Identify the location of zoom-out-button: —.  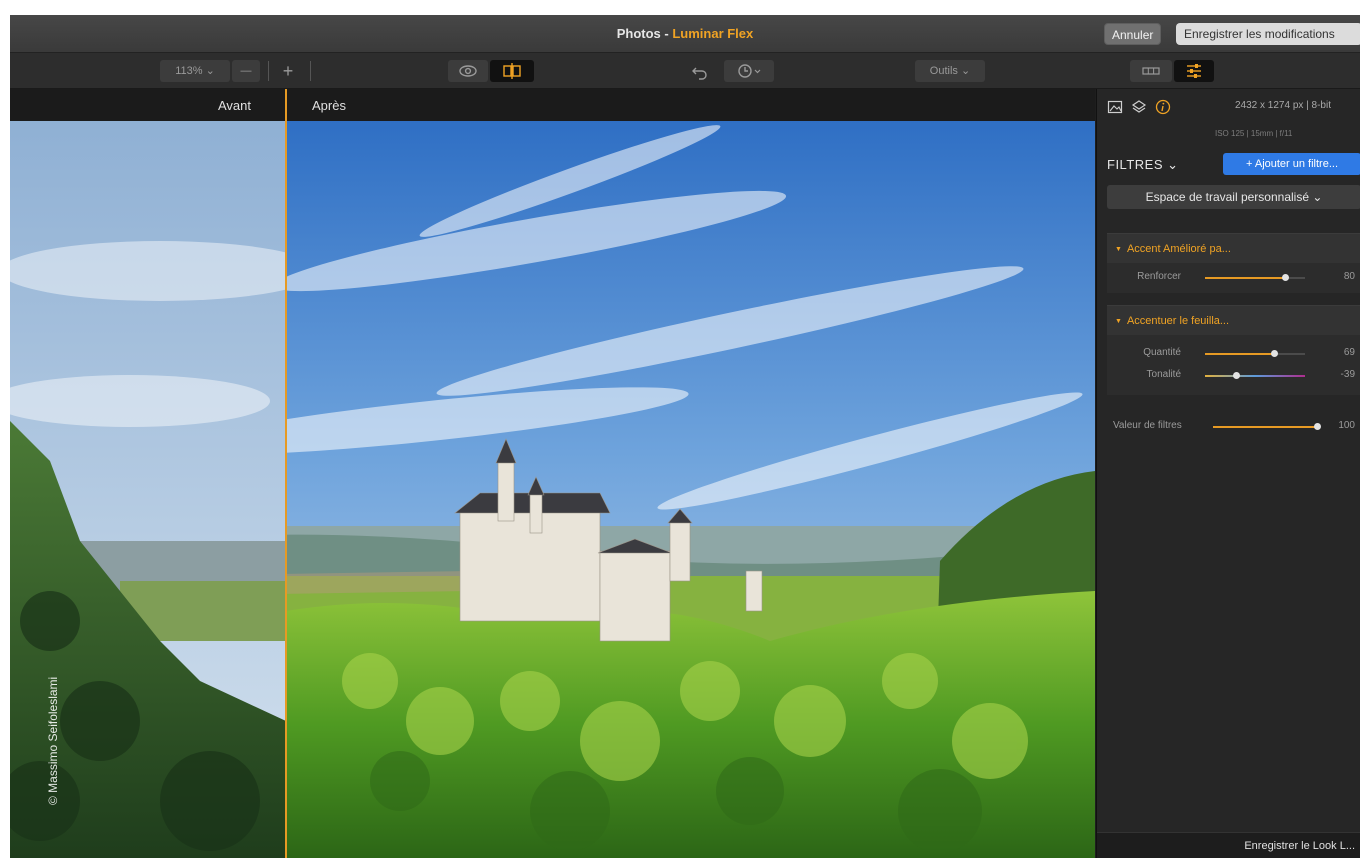
(246, 71).